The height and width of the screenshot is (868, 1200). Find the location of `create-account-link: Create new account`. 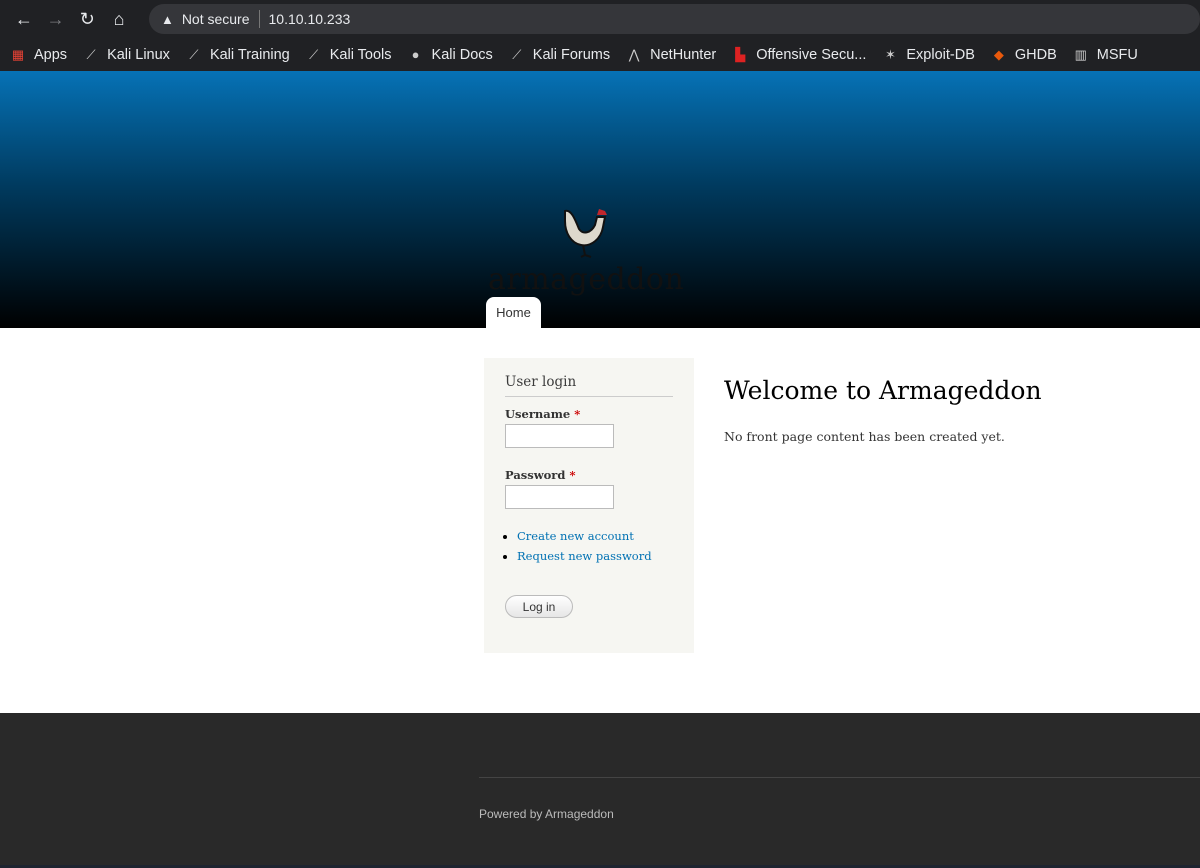

create-account-link: Create new account is located at coordinates (575, 536).